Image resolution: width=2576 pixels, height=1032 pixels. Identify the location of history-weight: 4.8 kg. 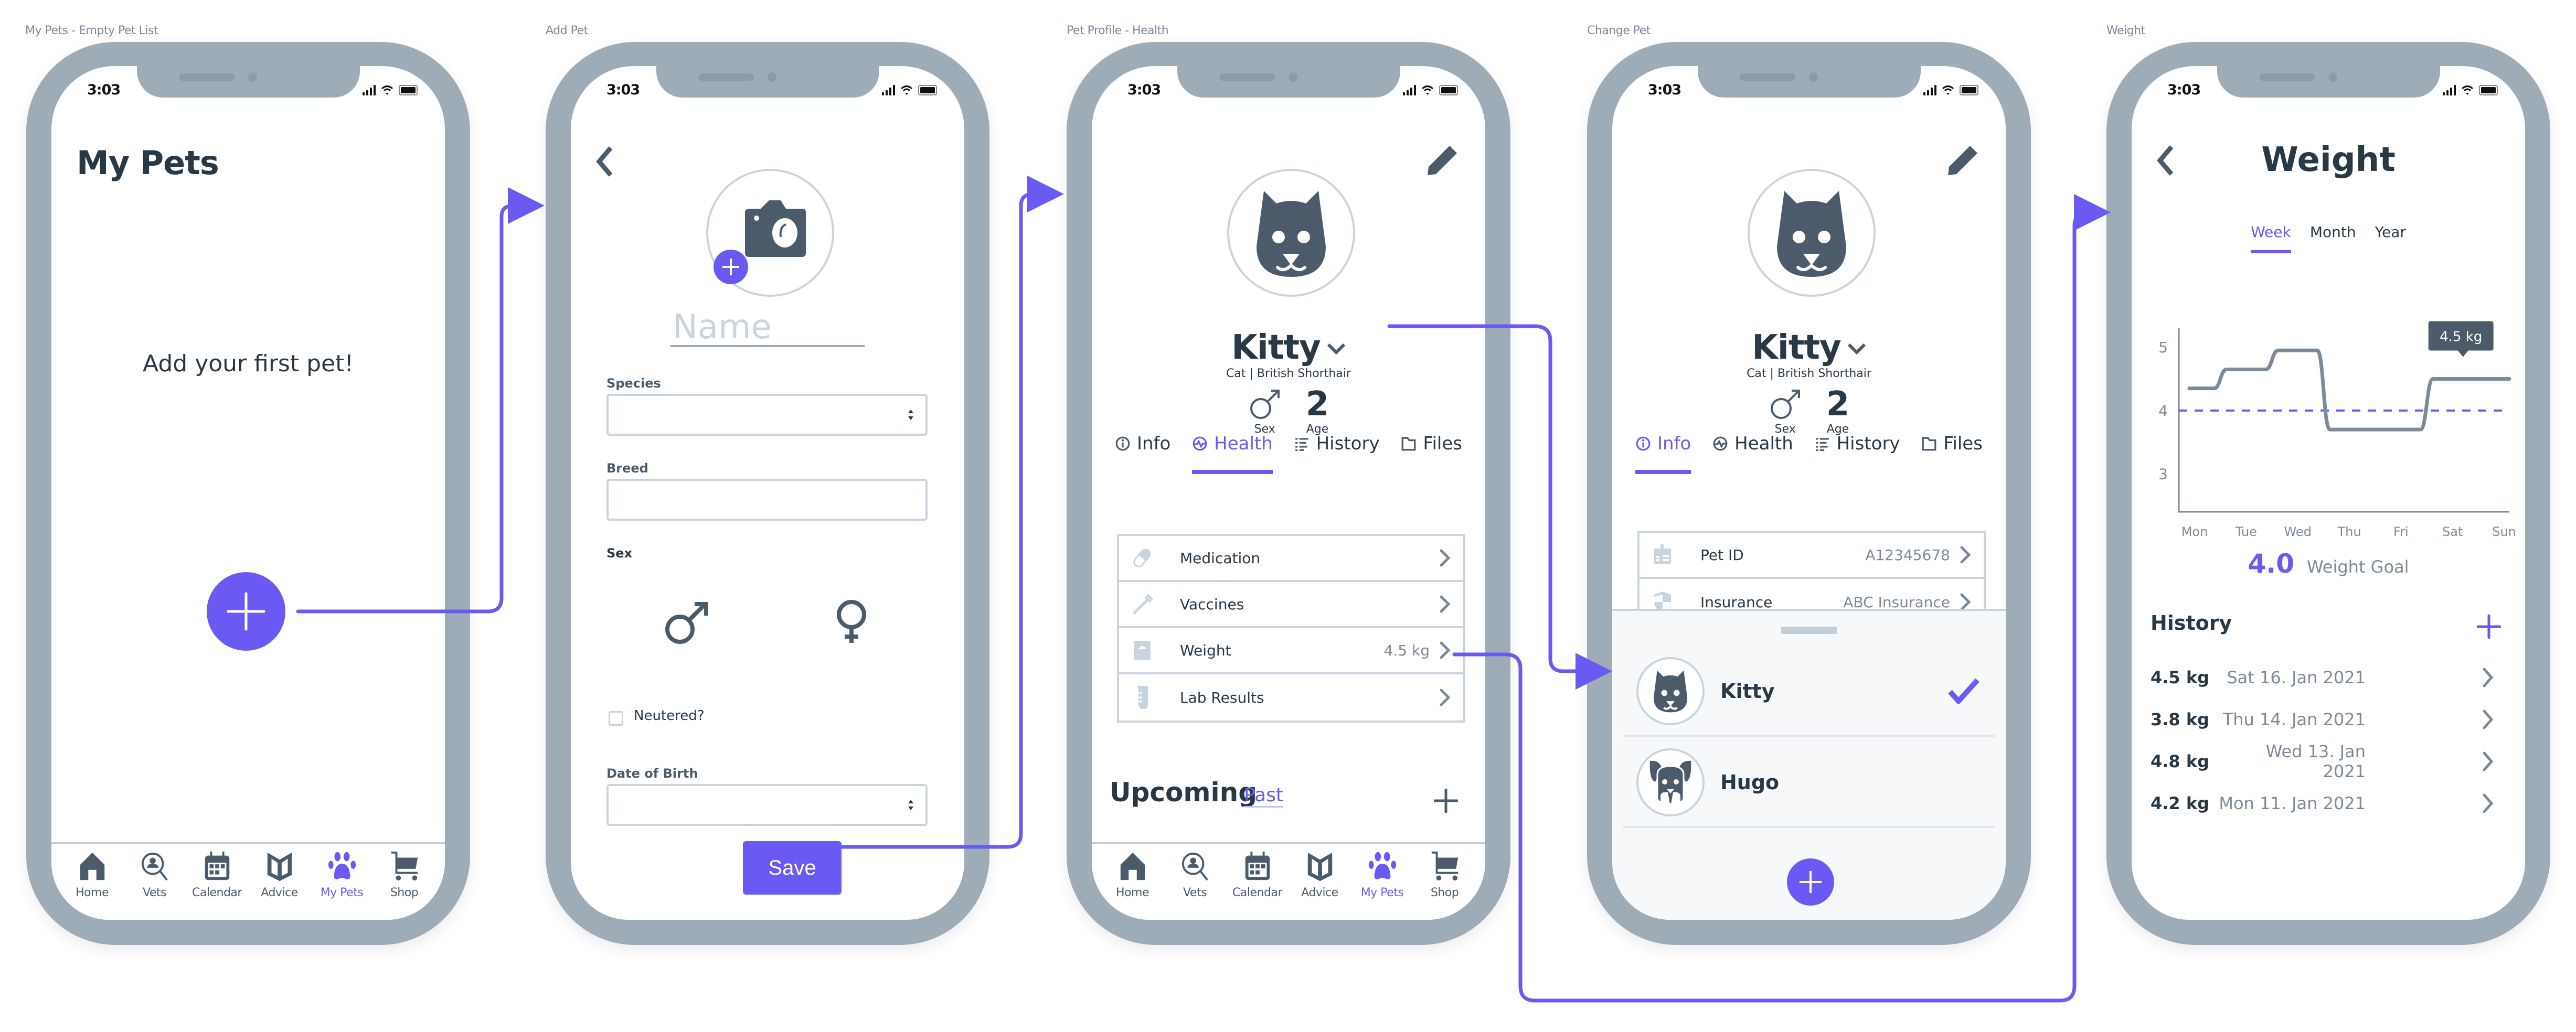
(2180, 761).